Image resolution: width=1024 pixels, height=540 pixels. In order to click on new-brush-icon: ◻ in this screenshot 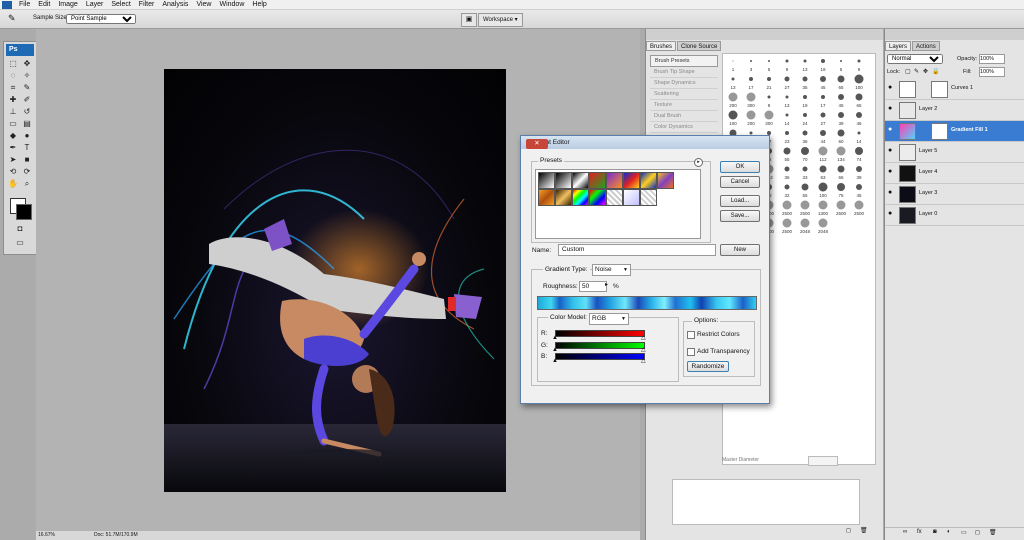, I will do `click(848, 530)`.